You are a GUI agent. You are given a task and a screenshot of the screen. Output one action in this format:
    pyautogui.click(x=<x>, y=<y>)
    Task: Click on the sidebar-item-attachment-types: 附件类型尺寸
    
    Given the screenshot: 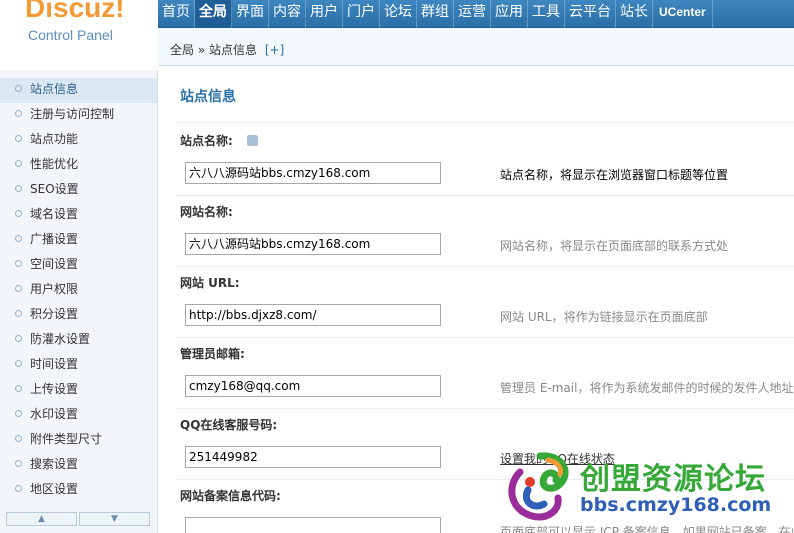 What is the action you would take?
    pyautogui.click(x=78, y=440)
    